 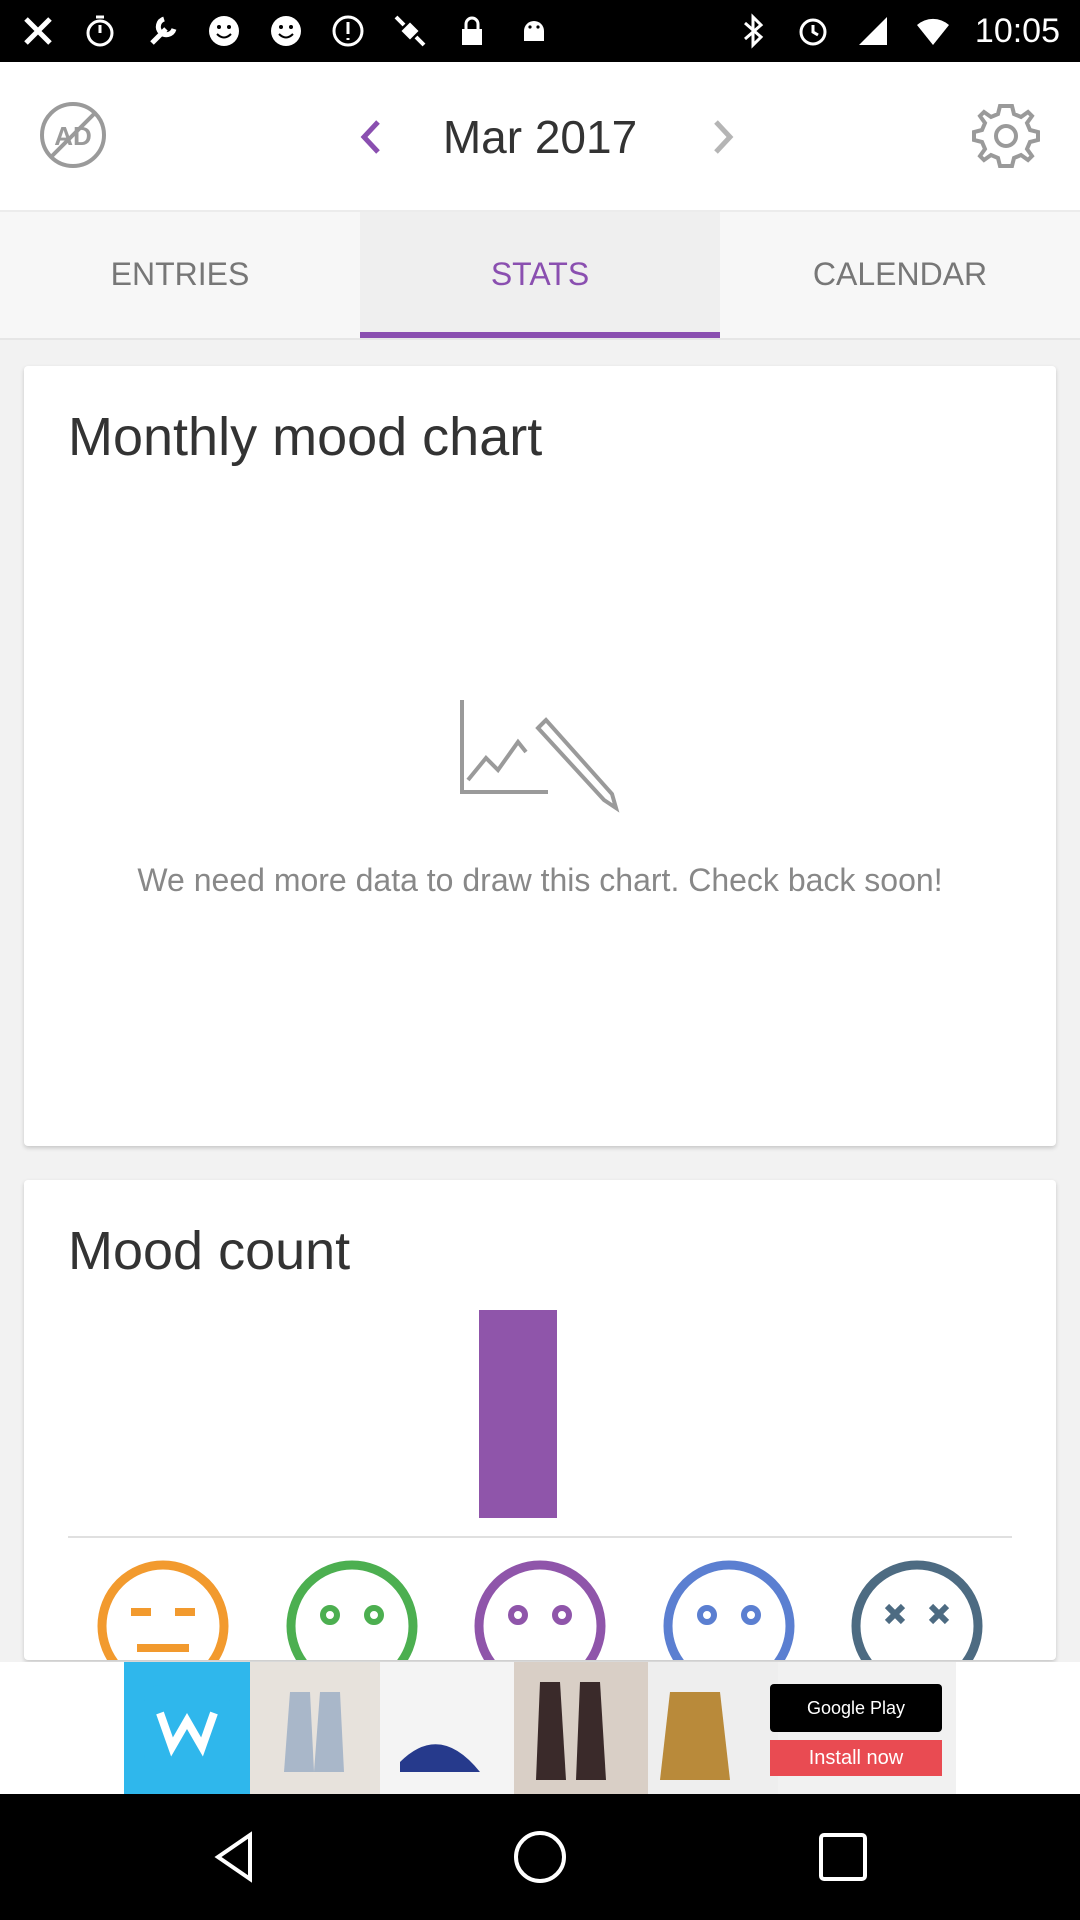 I want to click on signal-icon, so click(x=872, y=31).